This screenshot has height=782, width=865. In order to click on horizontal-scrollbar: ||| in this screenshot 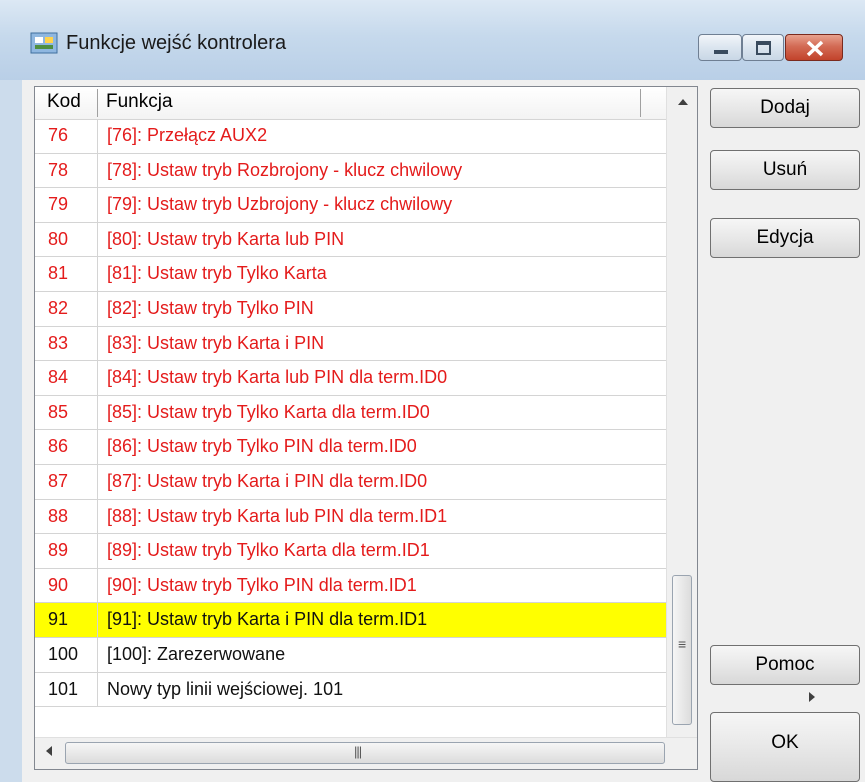, I will do `click(366, 753)`.